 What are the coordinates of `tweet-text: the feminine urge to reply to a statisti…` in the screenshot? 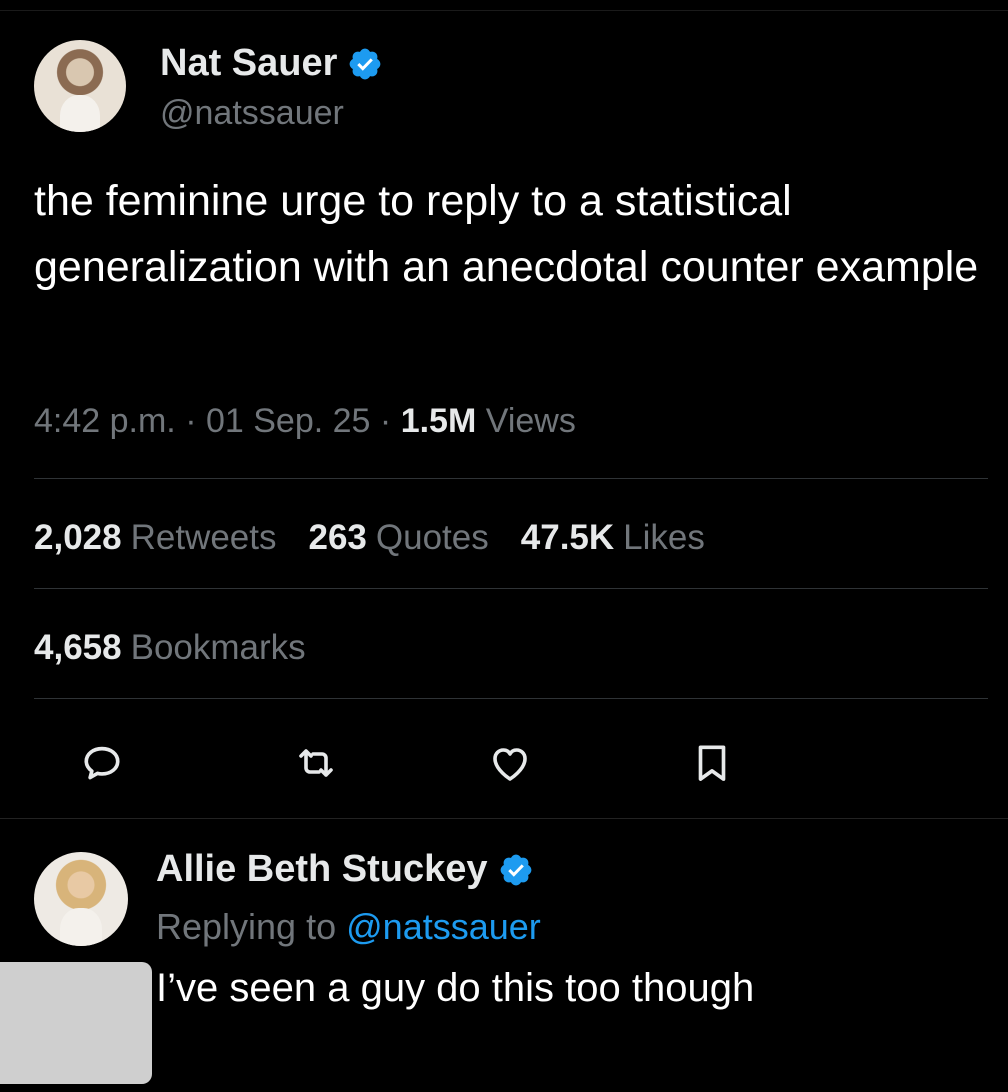 It's located at (506, 234).